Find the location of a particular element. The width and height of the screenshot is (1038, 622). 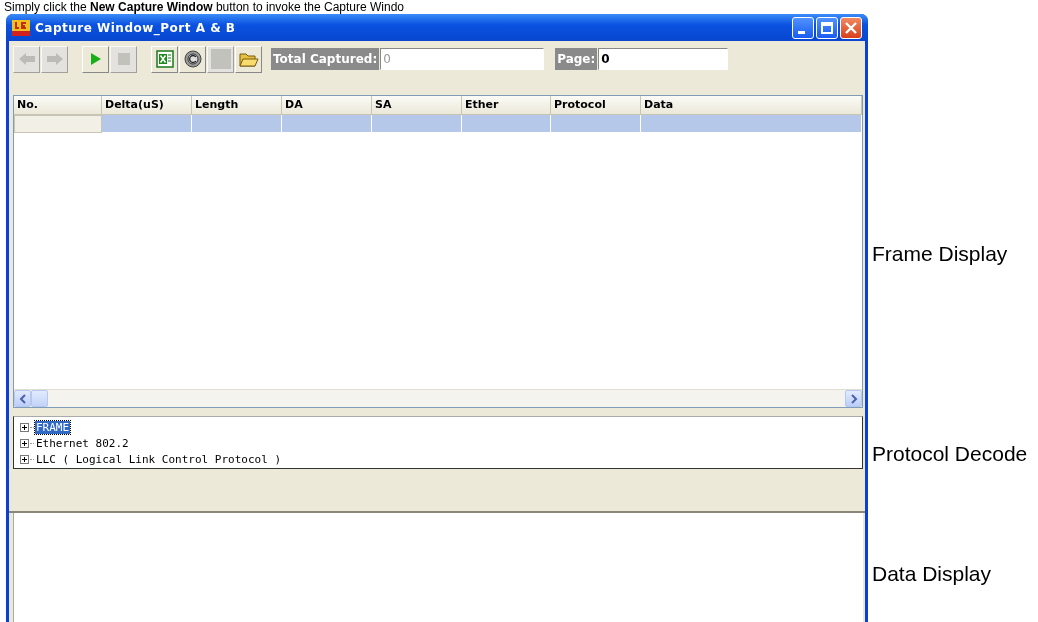

annotation-label: Data Display is located at coordinates (932, 574).